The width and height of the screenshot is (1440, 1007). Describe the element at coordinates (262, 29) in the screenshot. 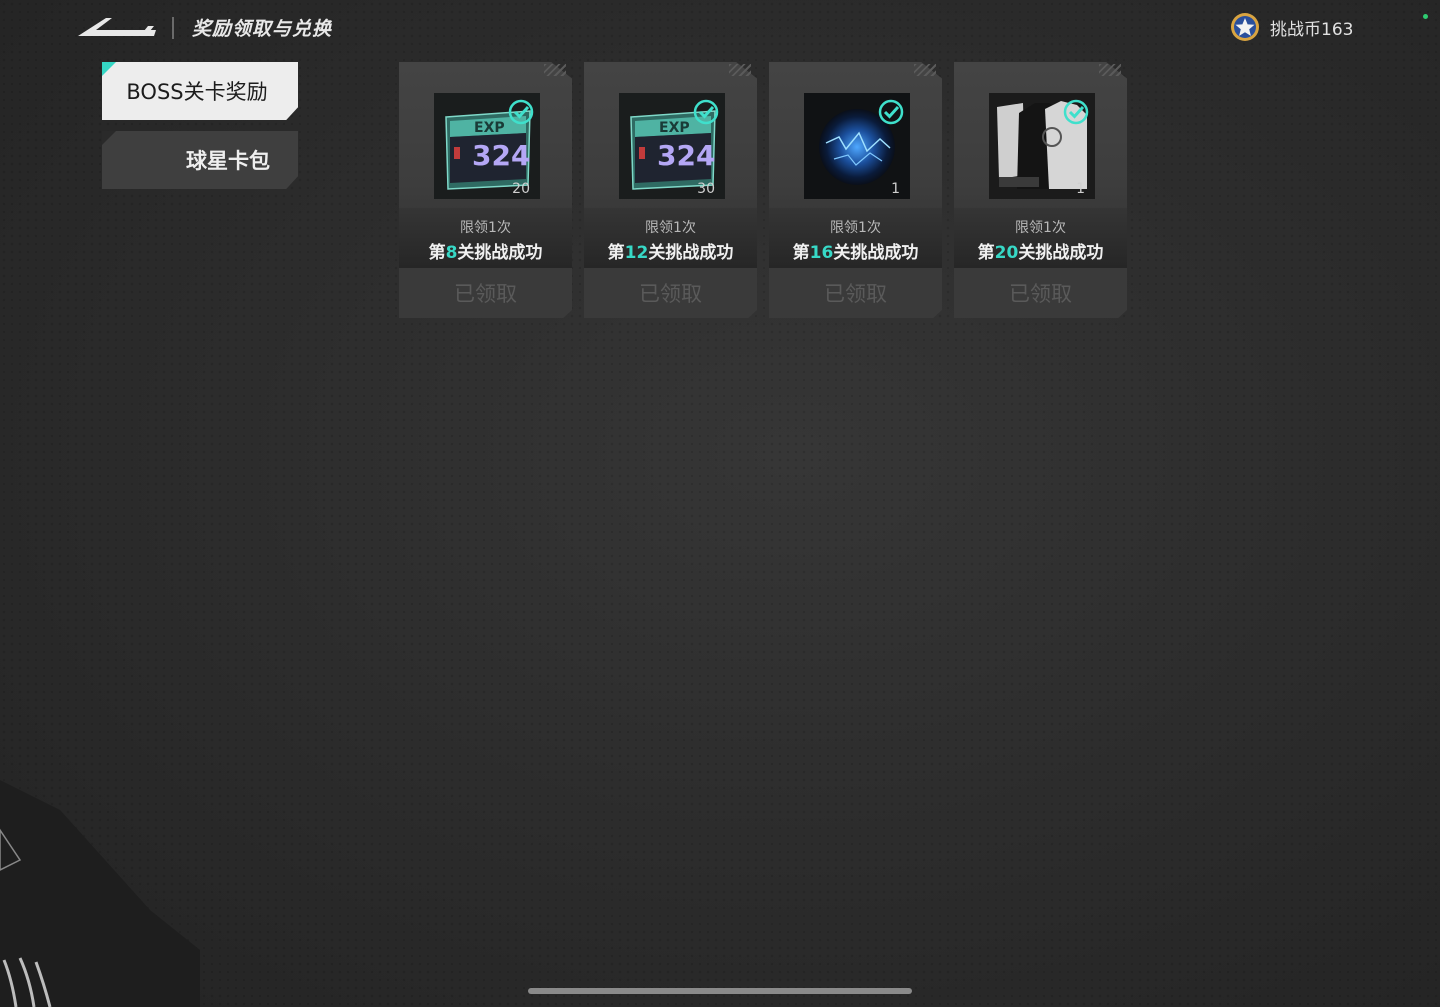

I see `page-title: 奖励领取与兑换` at that location.